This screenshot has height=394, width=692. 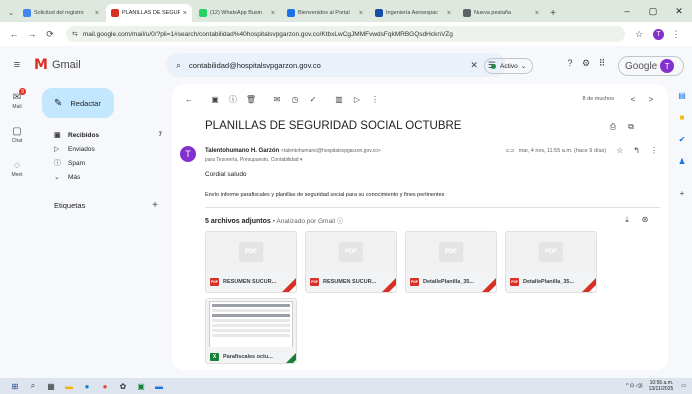 I want to click on prev-message-icon: <, so click(x=633, y=99).